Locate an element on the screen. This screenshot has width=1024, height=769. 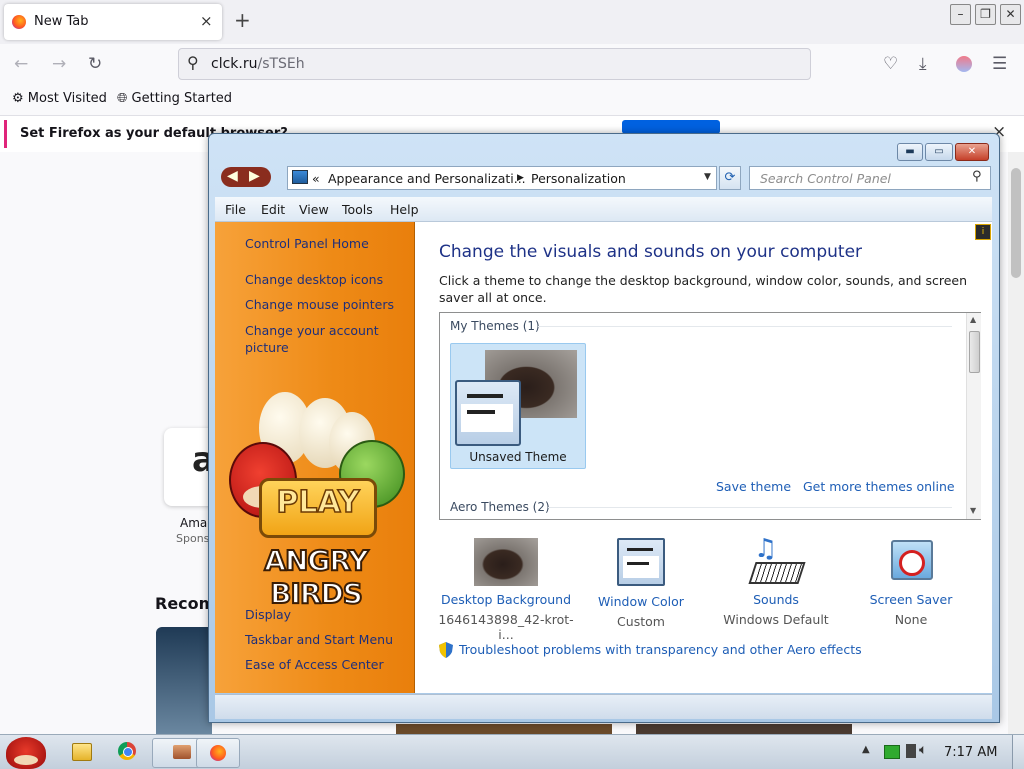
set-default-button is located at coordinates (671, 127).